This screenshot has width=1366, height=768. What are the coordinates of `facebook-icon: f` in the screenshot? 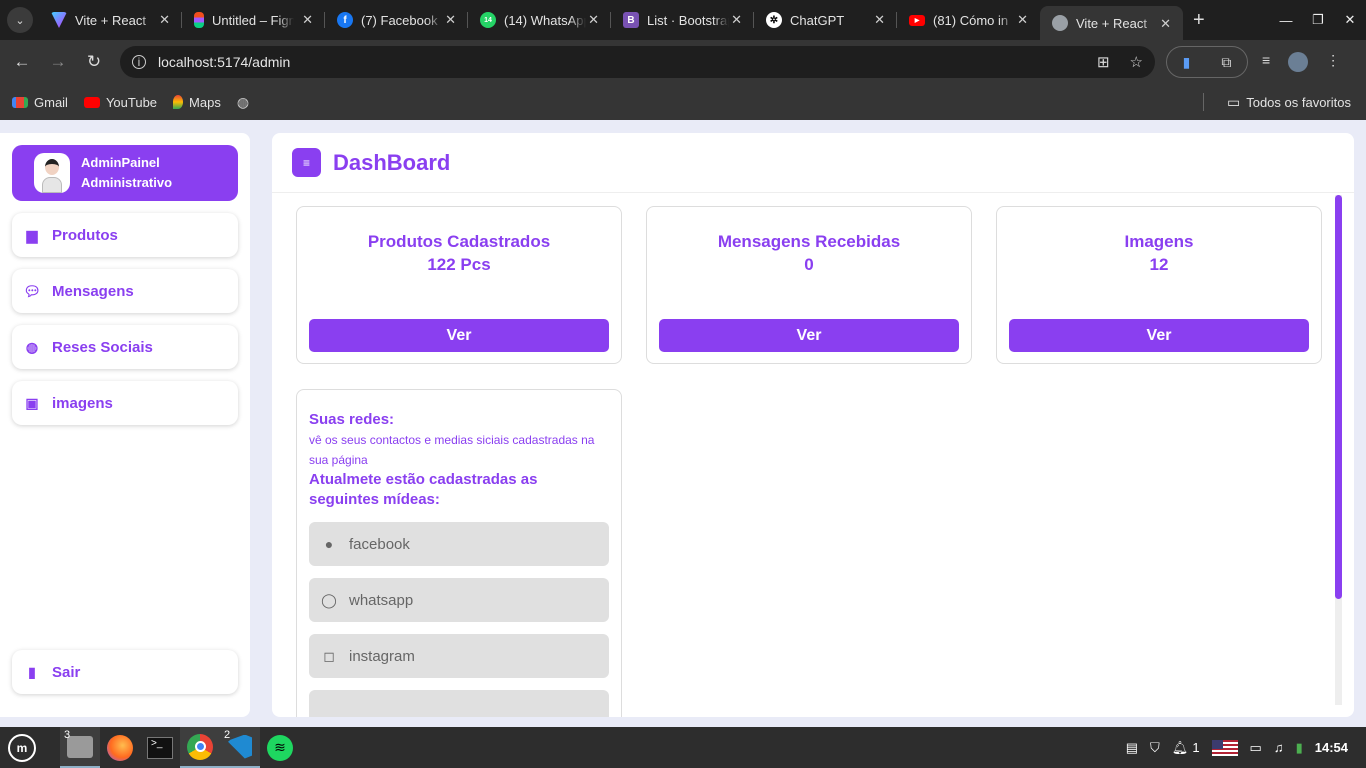 It's located at (345, 20).